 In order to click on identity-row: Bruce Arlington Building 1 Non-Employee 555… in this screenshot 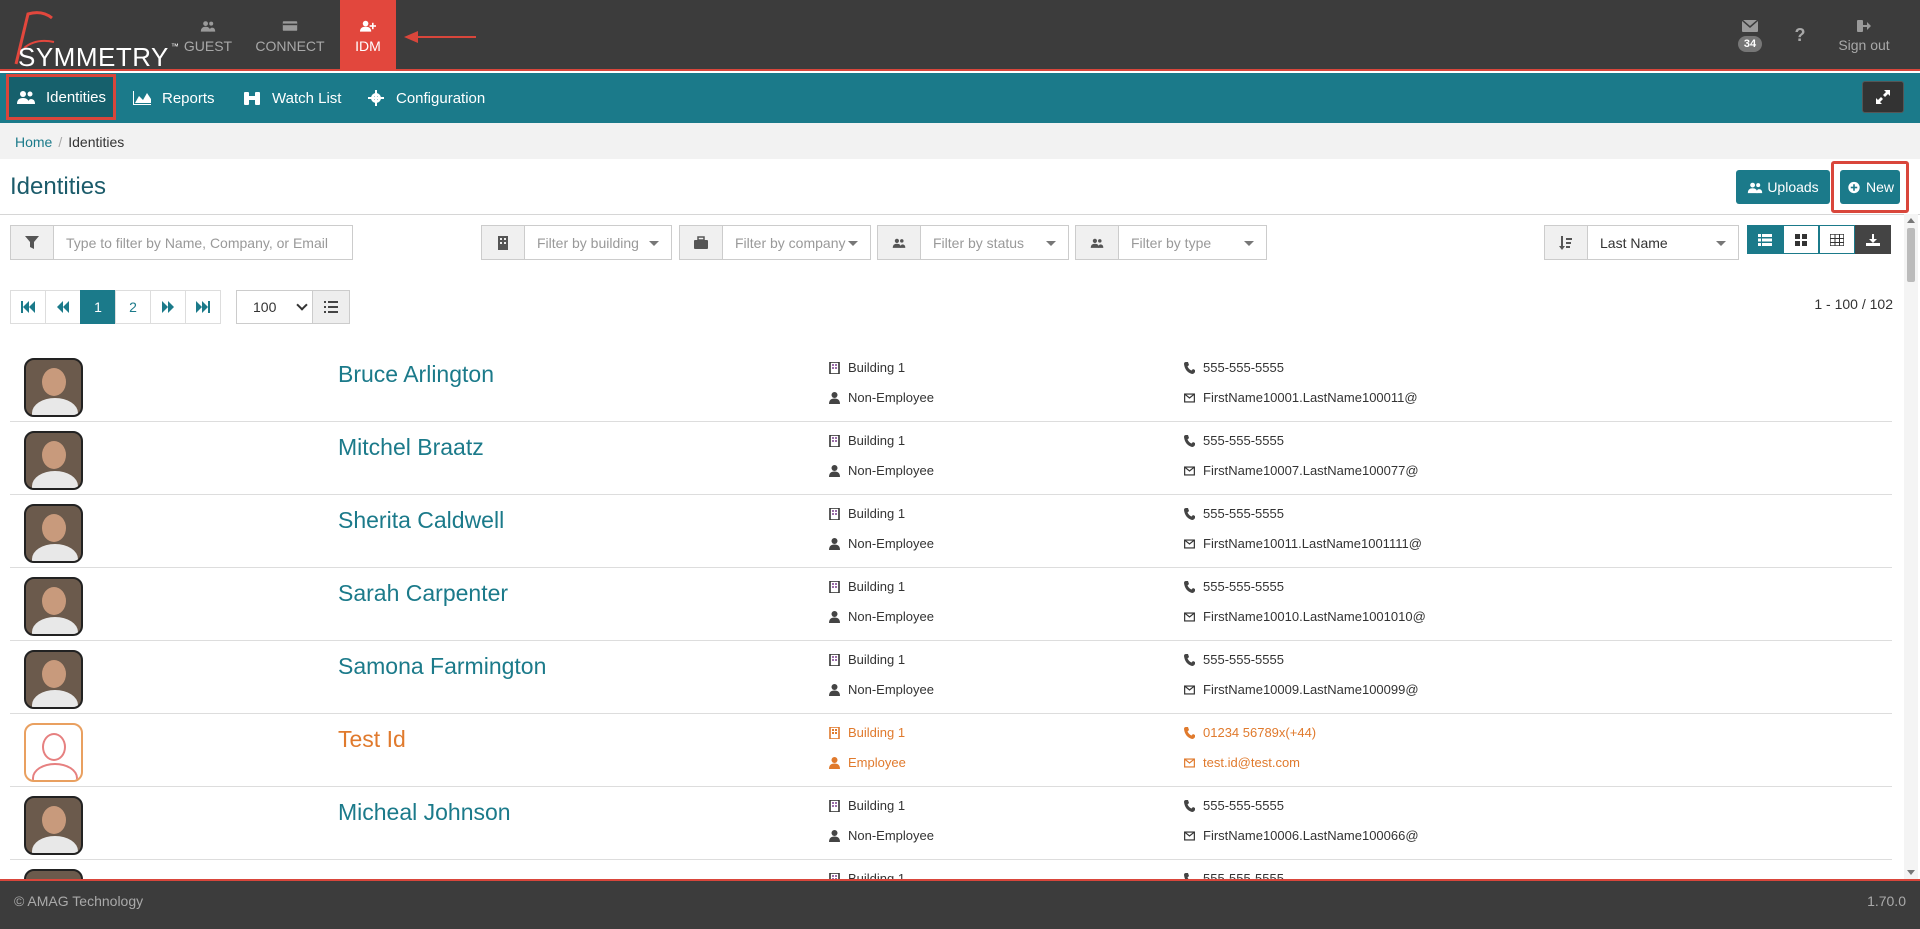, I will do `click(951, 385)`.